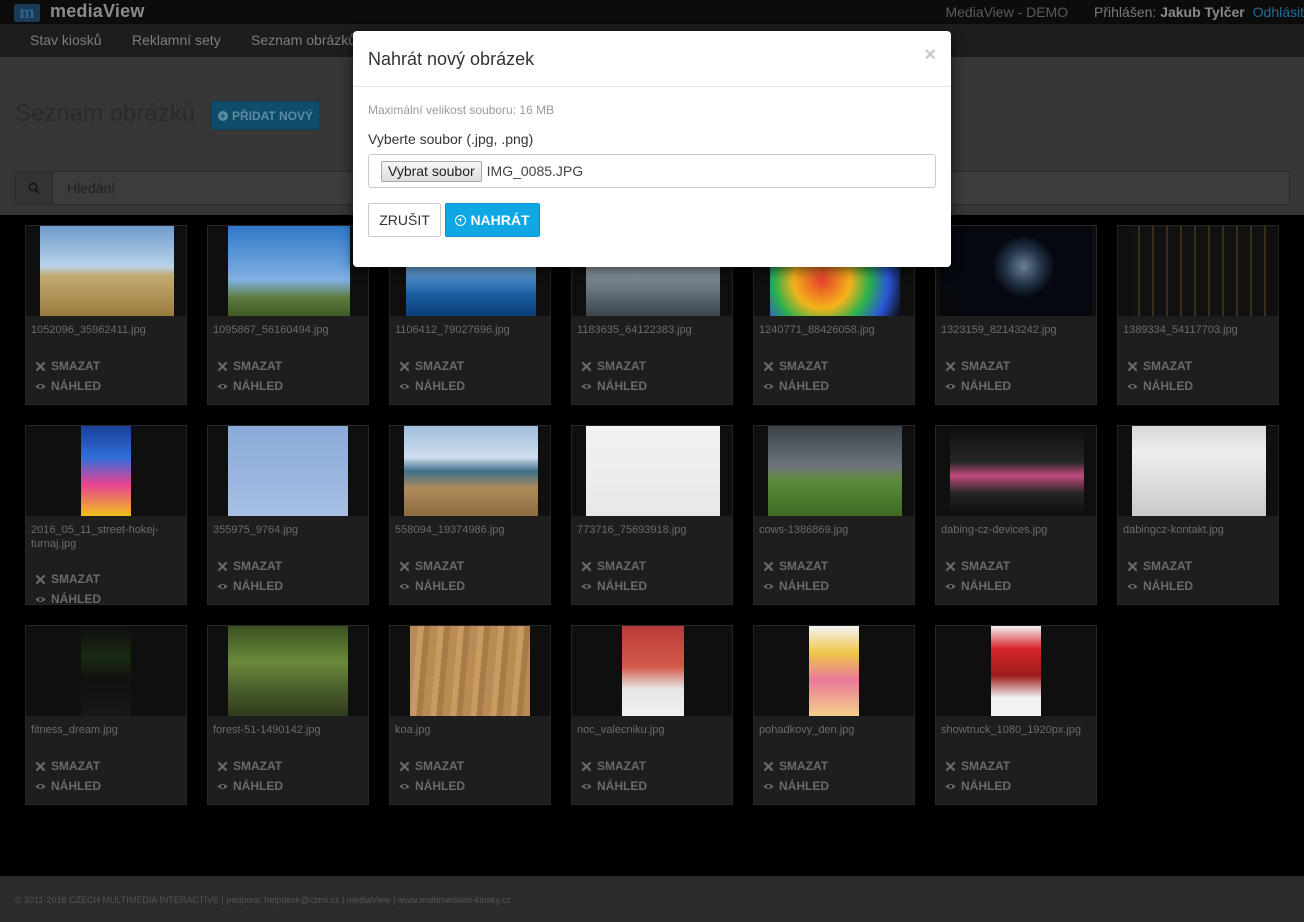 The width and height of the screenshot is (1304, 922). I want to click on image-filename: 355975_9764.jpg, so click(256, 530).